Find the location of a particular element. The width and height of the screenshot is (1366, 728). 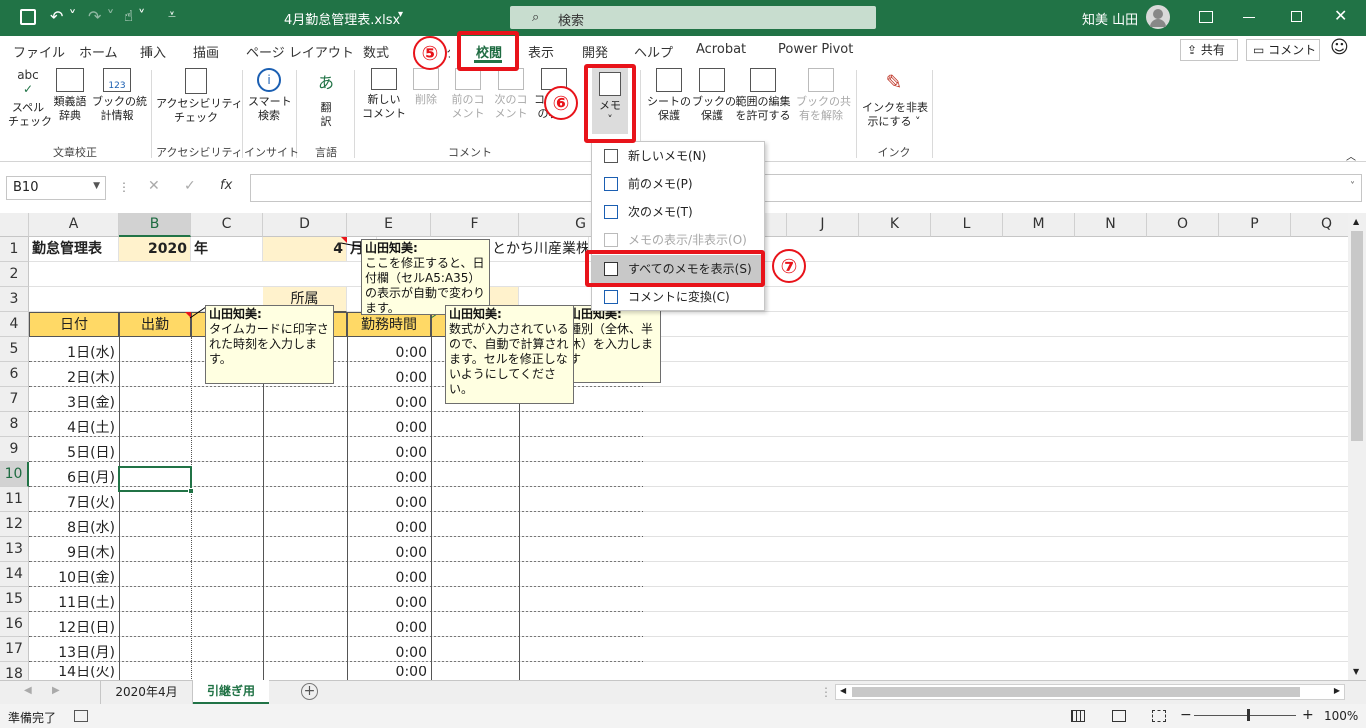

zoom-slider is located at coordinates (1245, 715).